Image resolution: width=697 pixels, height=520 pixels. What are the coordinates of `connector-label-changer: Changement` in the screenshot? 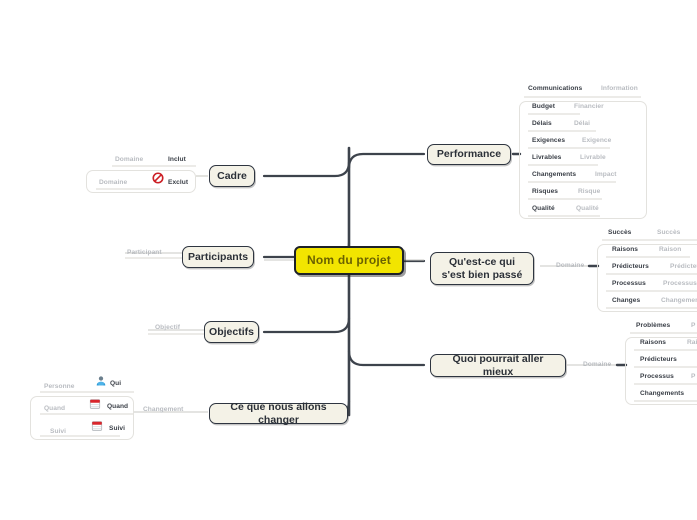 It's located at (163, 409).